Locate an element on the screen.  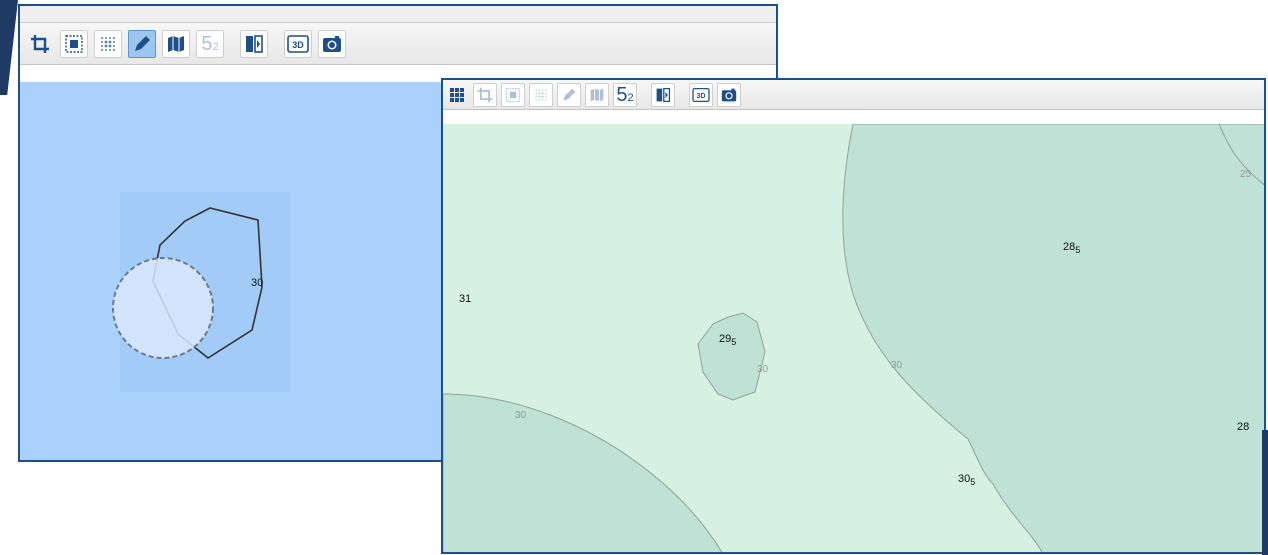
grid-button is located at coordinates (457, 95).